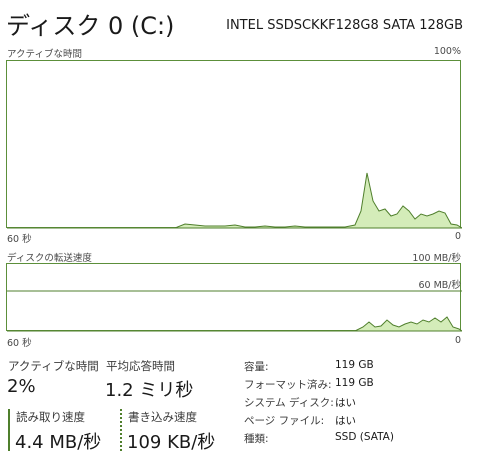  Describe the element at coordinates (289, 403) in the screenshot. I see `property-system-disk-label: システム ディスク:` at that location.